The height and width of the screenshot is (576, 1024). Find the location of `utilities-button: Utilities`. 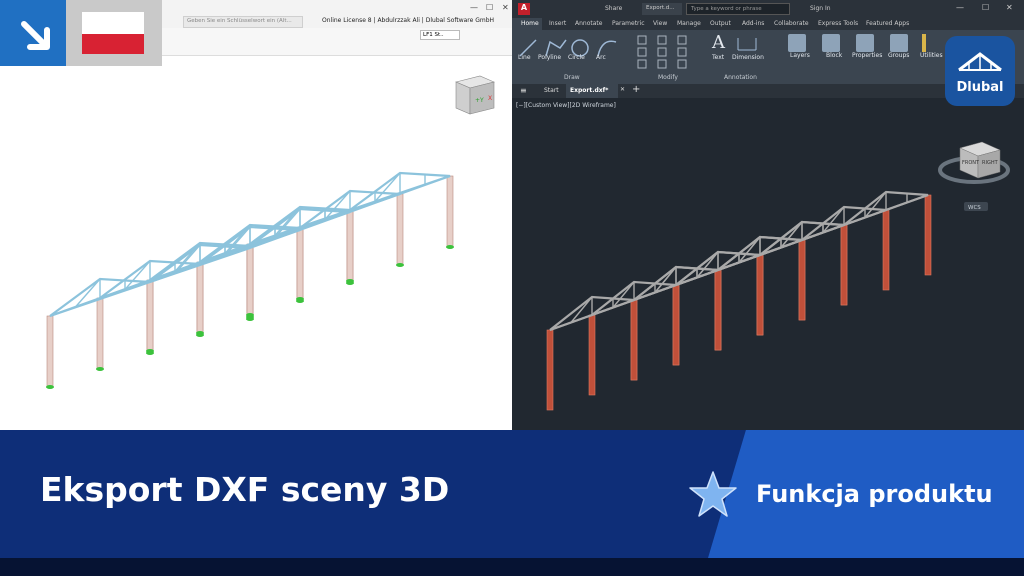

utilities-button: Utilities is located at coordinates (931, 55).